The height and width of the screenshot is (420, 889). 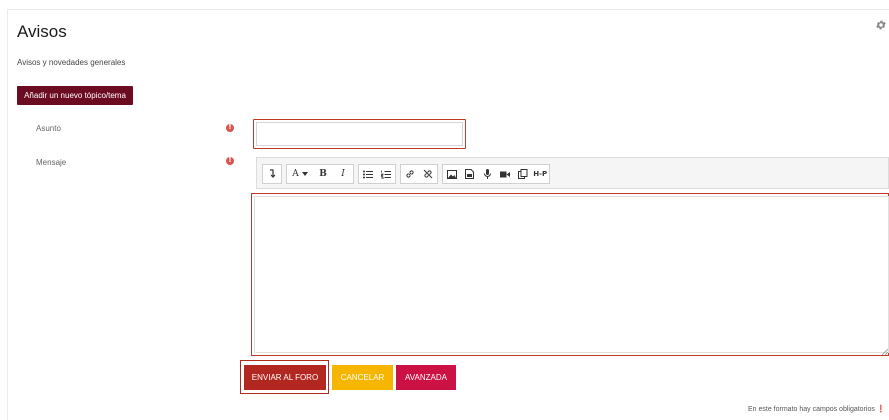 I want to click on font-size-label: A, so click(x=295, y=174).